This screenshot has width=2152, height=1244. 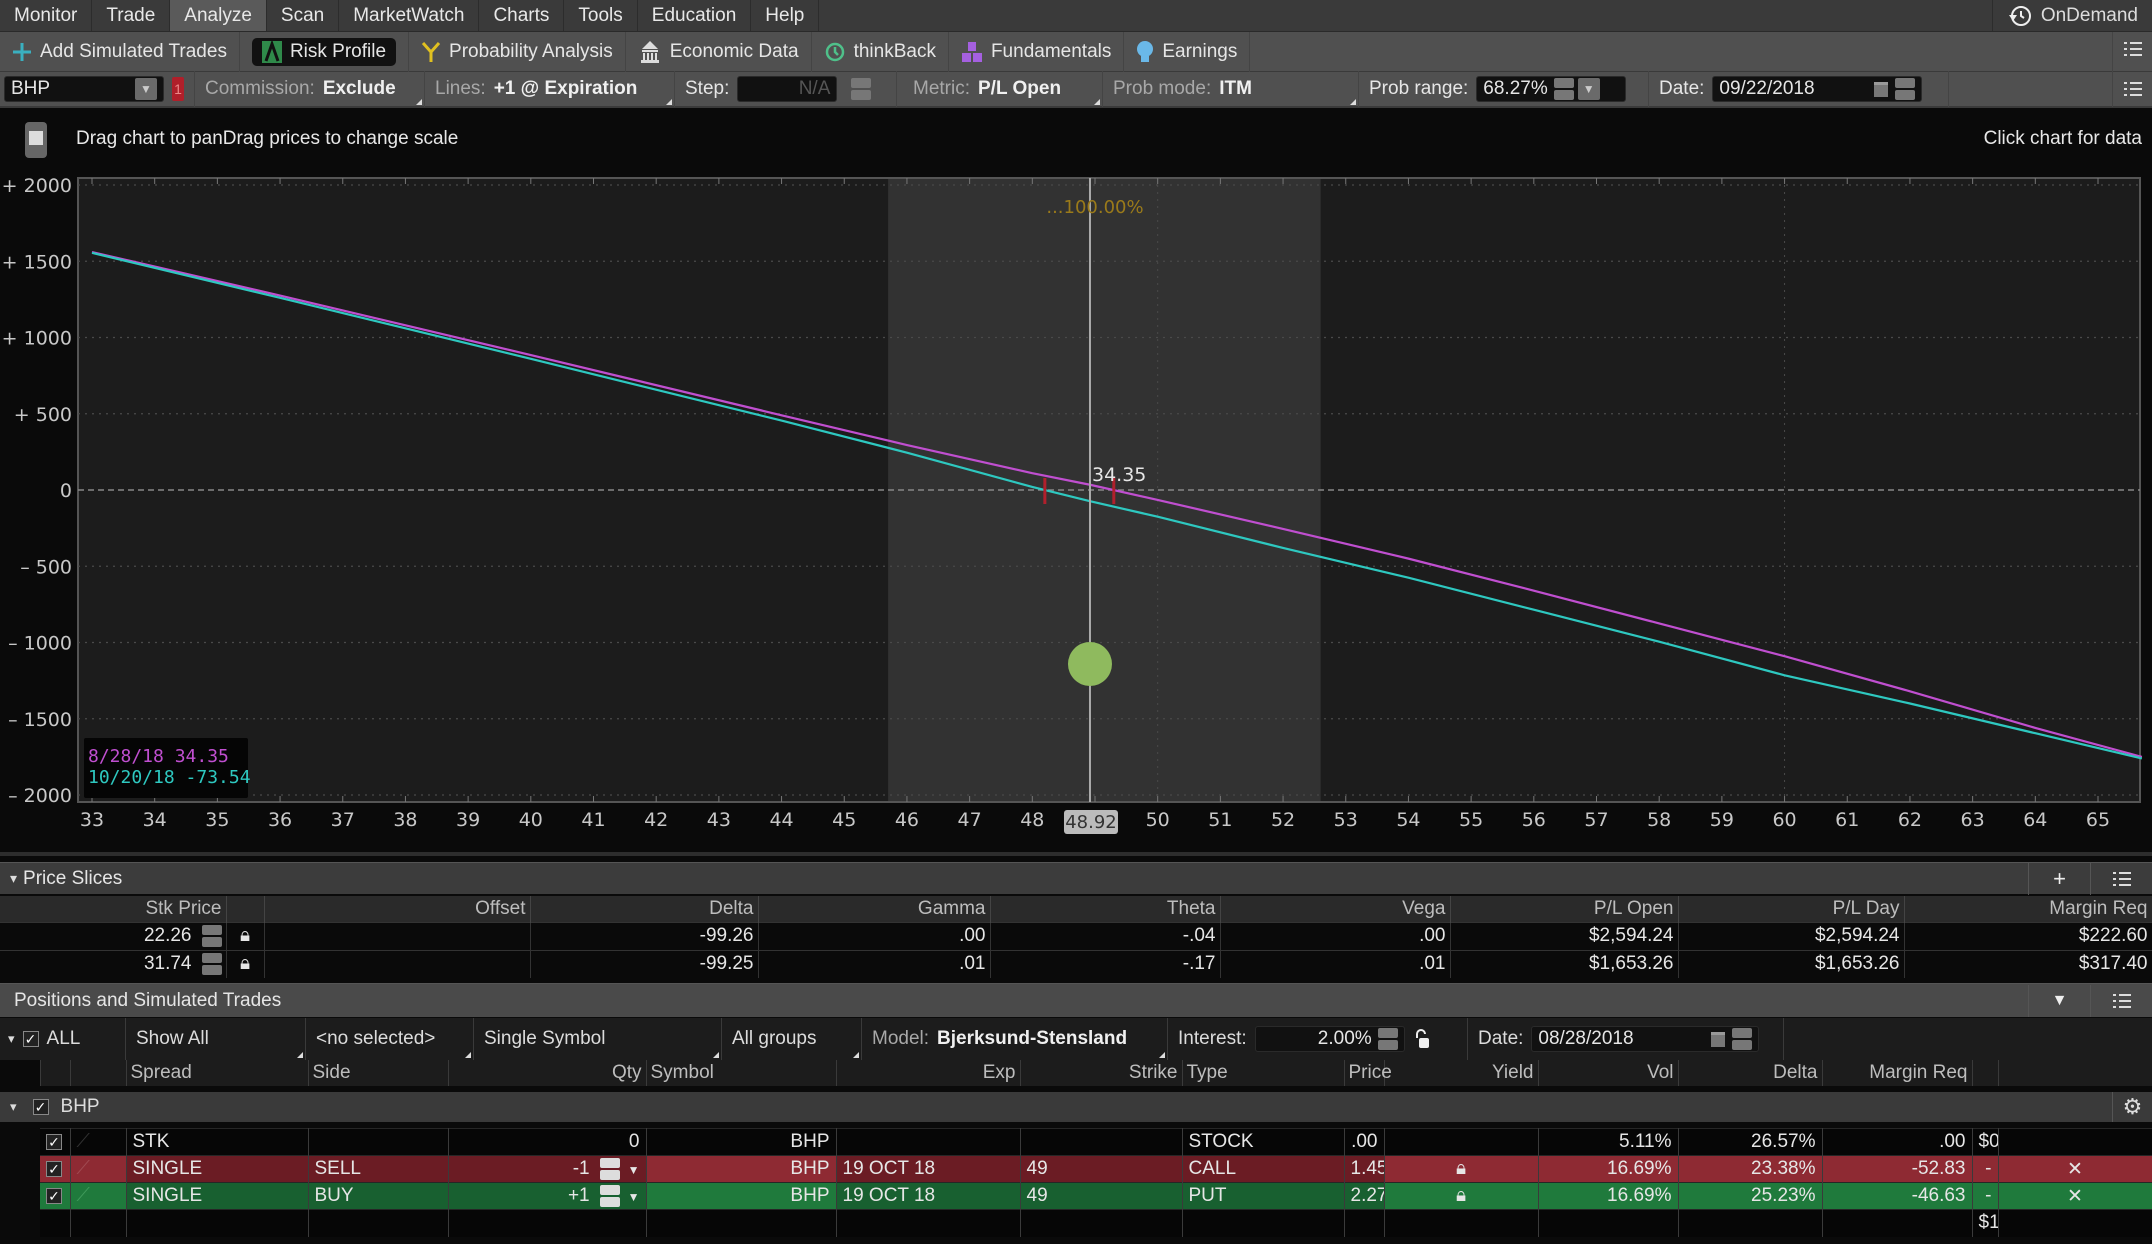 I want to click on positions-collapse-button: ▼, so click(x=2059, y=1000).